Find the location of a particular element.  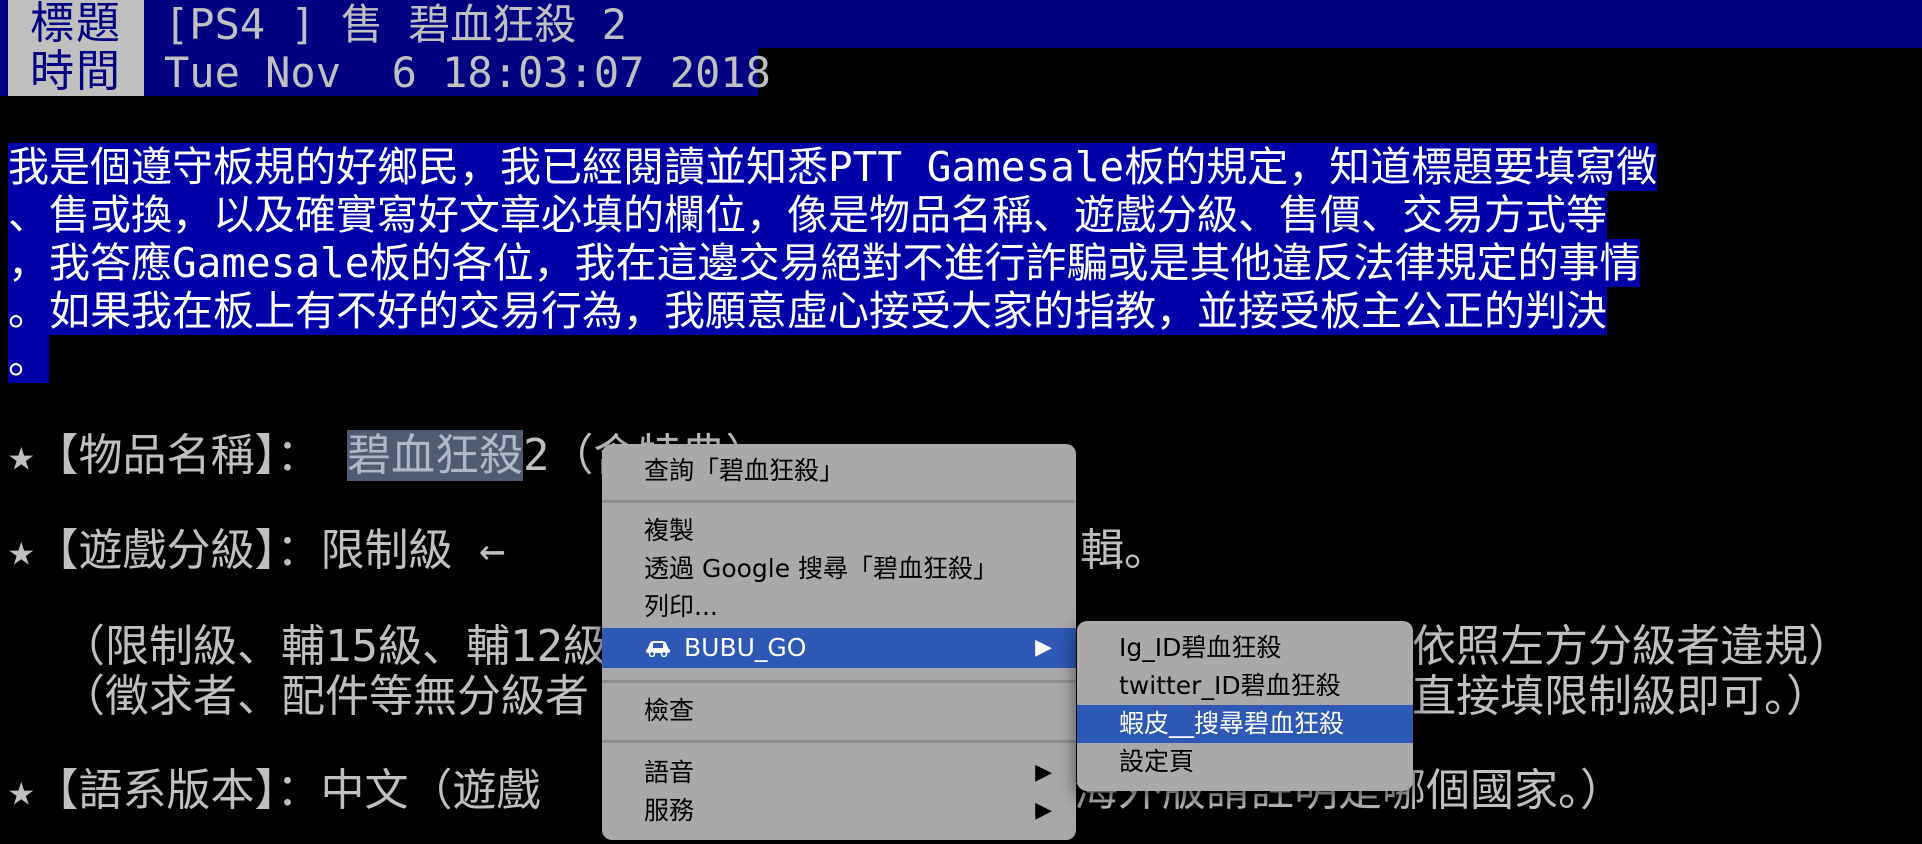

menu-item-label: 透過 Google 搜尋「碧血狂殺」 is located at coordinates (821, 568).